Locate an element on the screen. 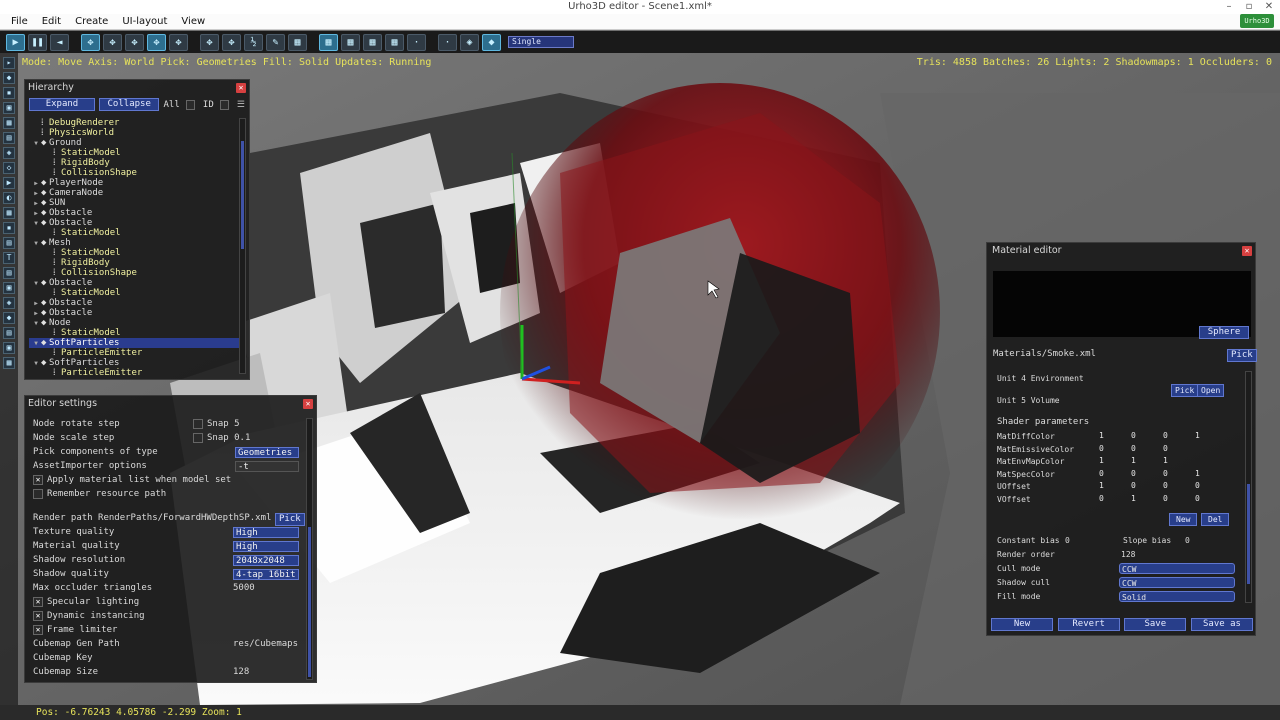 Image resolution: width=1280 pixels, height=720 pixels. component-icon: ▸ is located at coordinates (9, 63).